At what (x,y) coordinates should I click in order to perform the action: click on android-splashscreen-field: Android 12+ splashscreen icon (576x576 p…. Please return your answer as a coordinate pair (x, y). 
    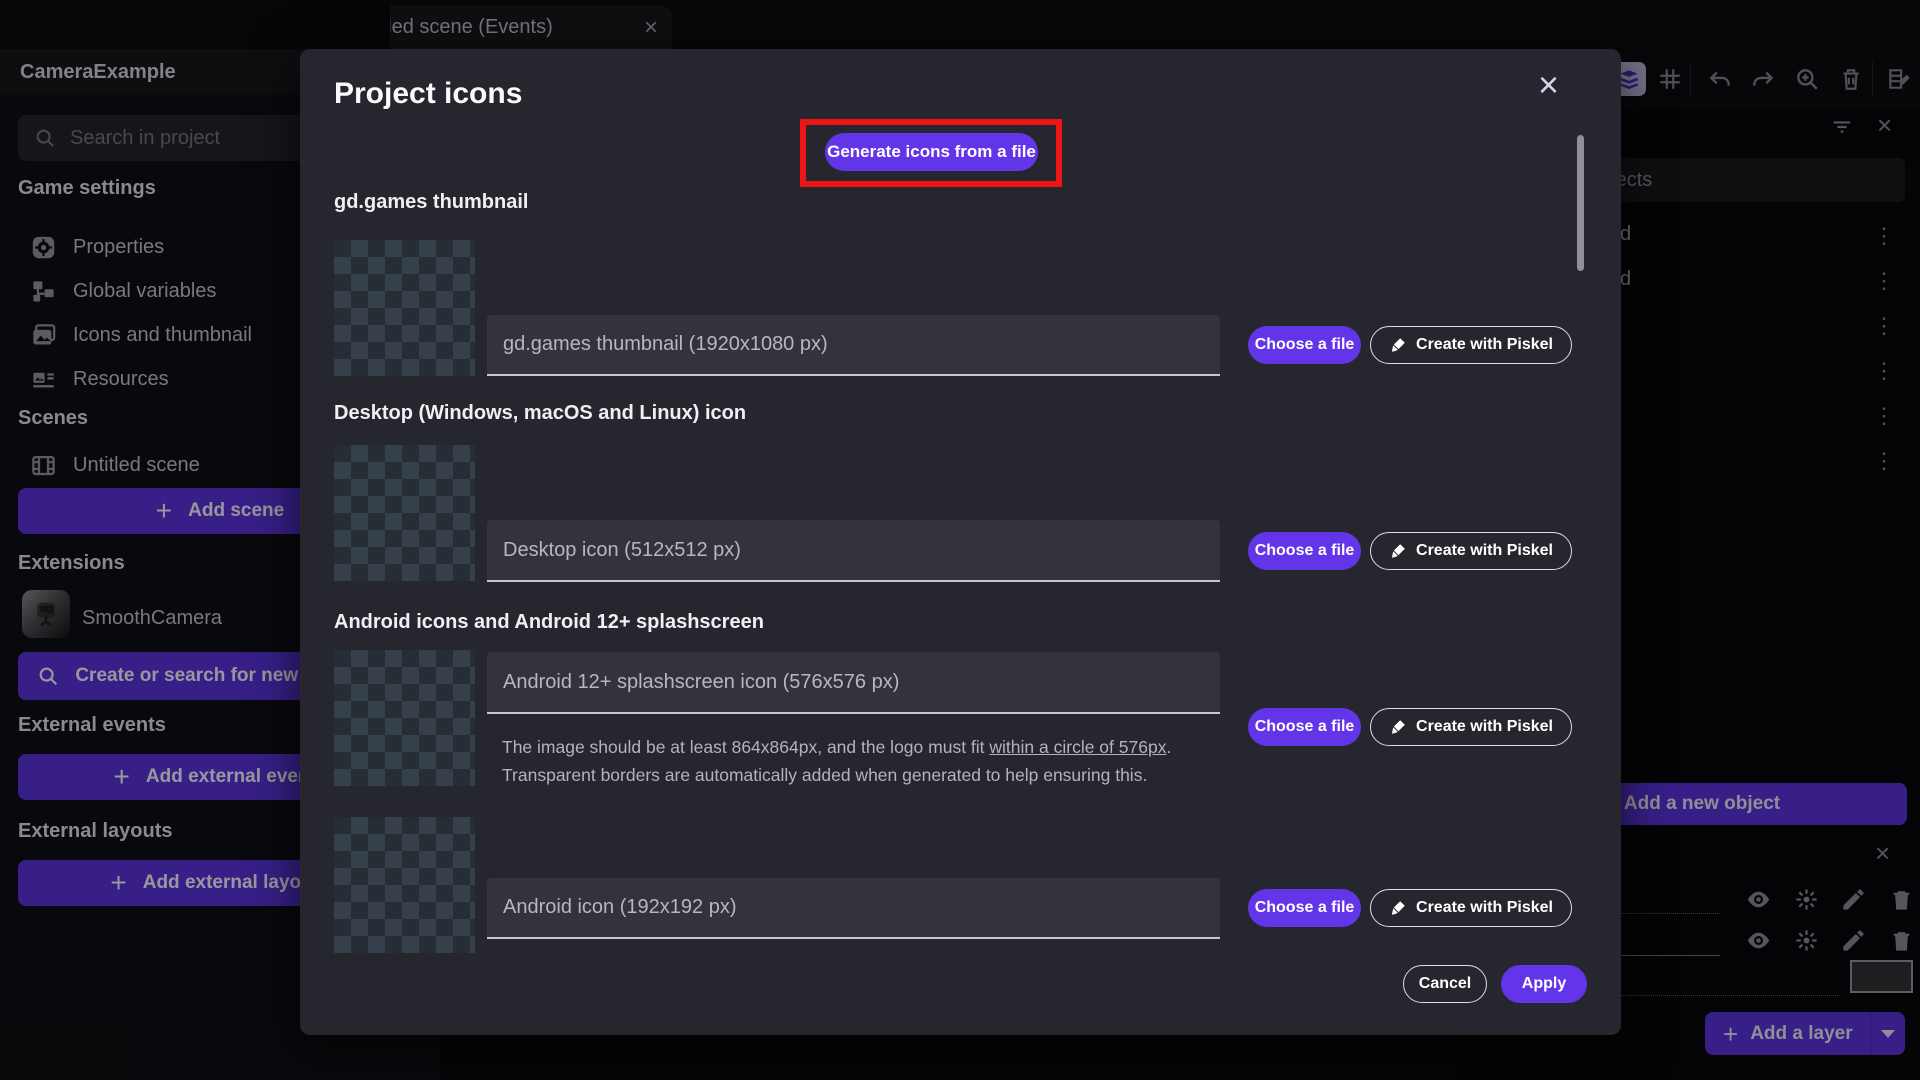
    Looking at the image, I should click on (853, 683).